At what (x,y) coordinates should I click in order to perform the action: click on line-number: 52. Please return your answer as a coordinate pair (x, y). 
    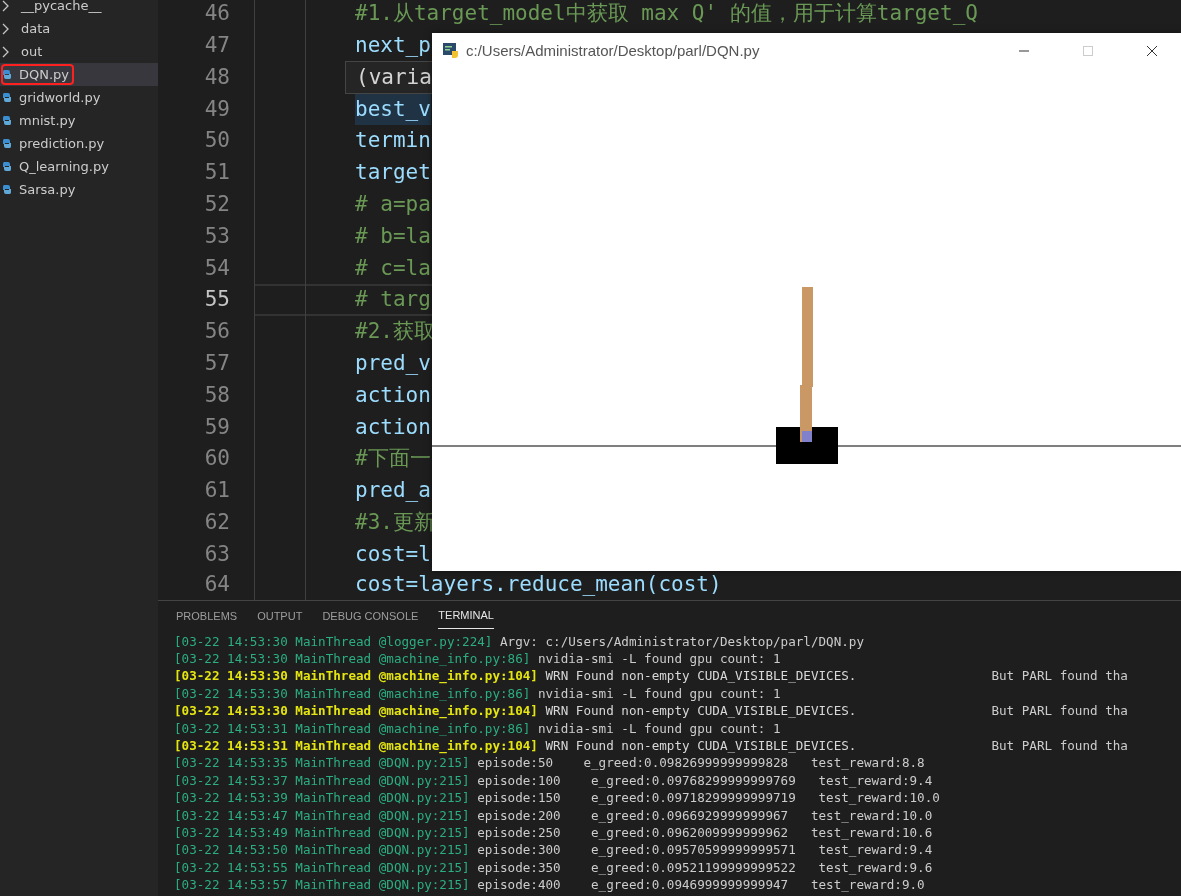
    Looking at the image, I should click on (216, 204).